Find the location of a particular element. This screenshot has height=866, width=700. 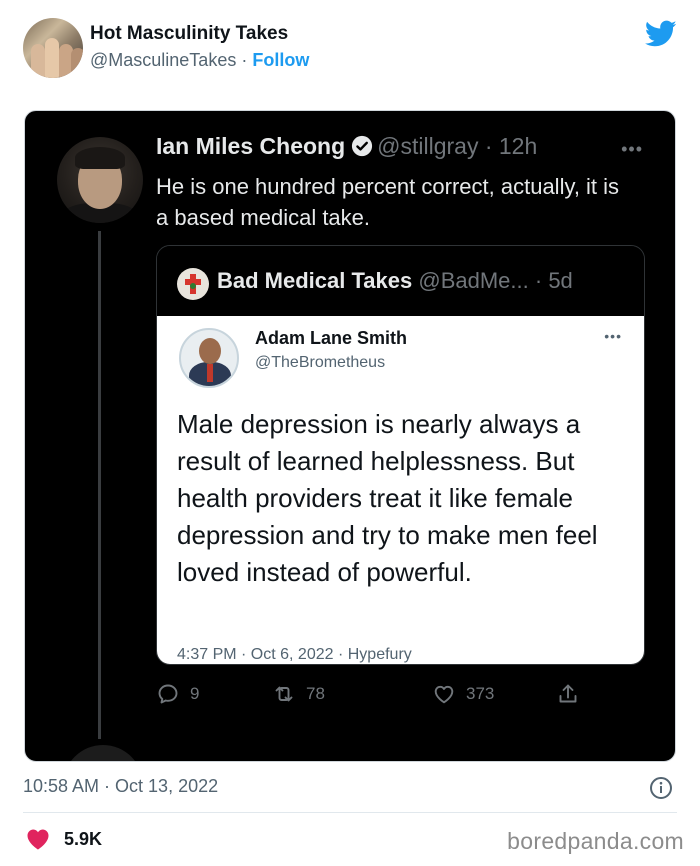

reply-count: 9 is located at coordinates (195, 693).